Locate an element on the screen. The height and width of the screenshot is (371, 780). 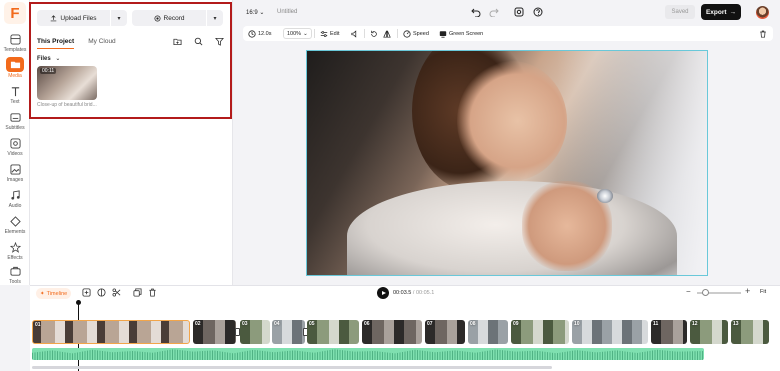
rail-item-effects: Effects is located at coordinates (15, 253).